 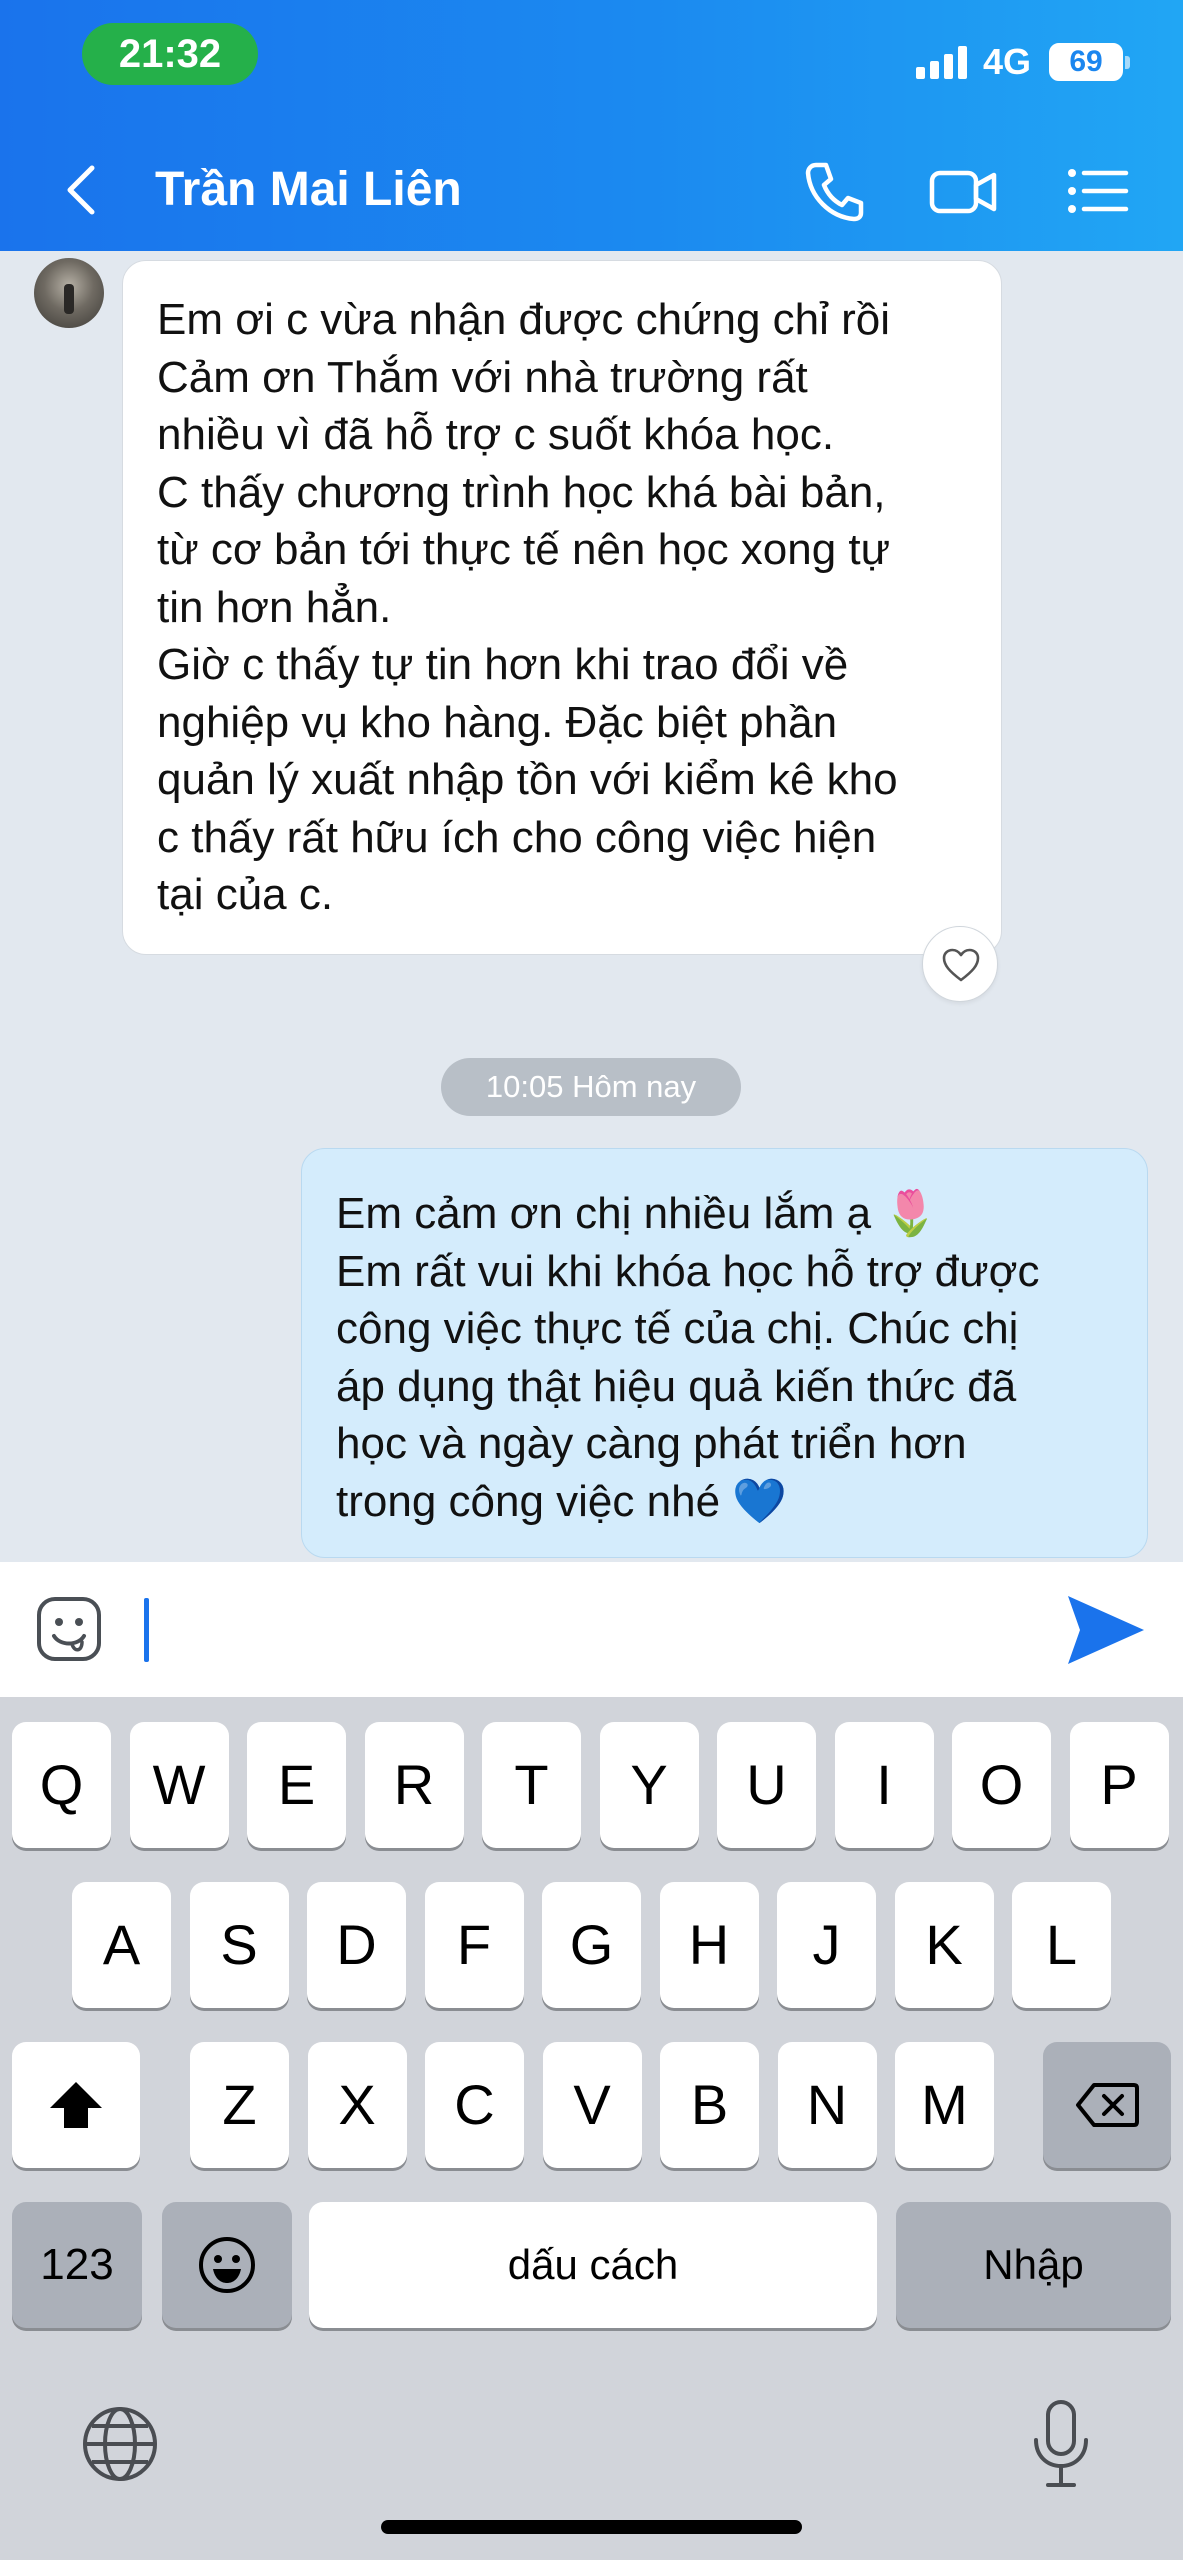 What do you see at coordinates (121, 1945) in the screenshot?
I see `key-a: A` at bounding box center [121, 1945].